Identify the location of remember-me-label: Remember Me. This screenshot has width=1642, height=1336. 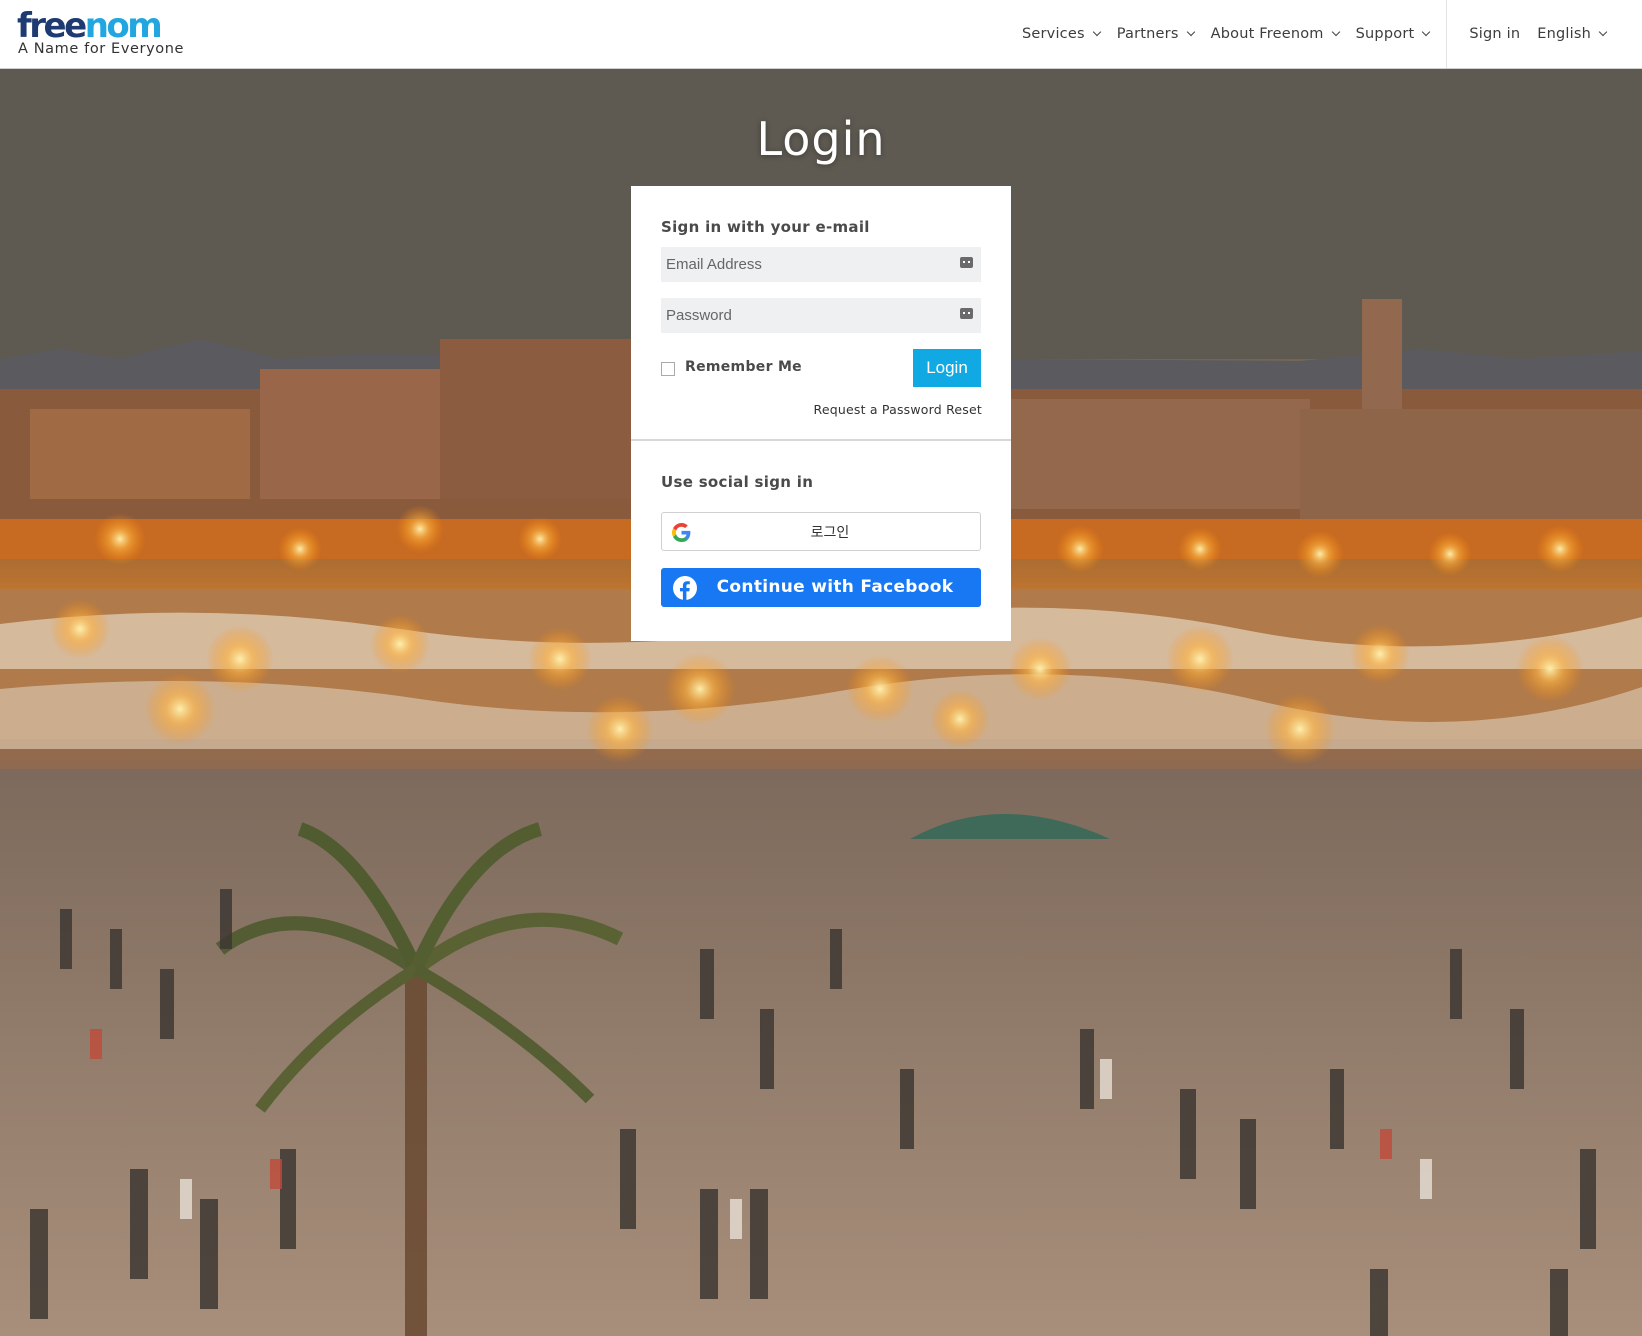
(743, 367).